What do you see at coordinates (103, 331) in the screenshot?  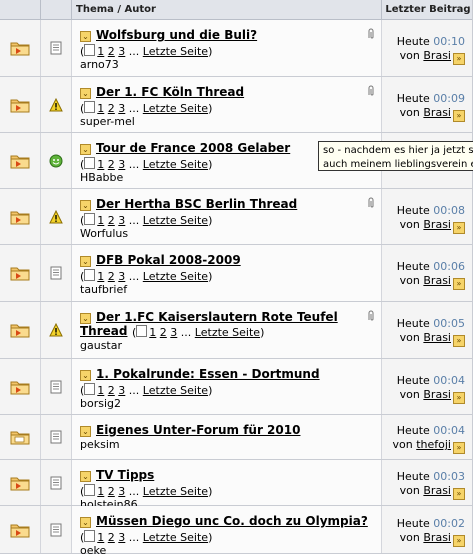 I see `thread-title-link-continued: Thread` at bounding box center [103, 331].